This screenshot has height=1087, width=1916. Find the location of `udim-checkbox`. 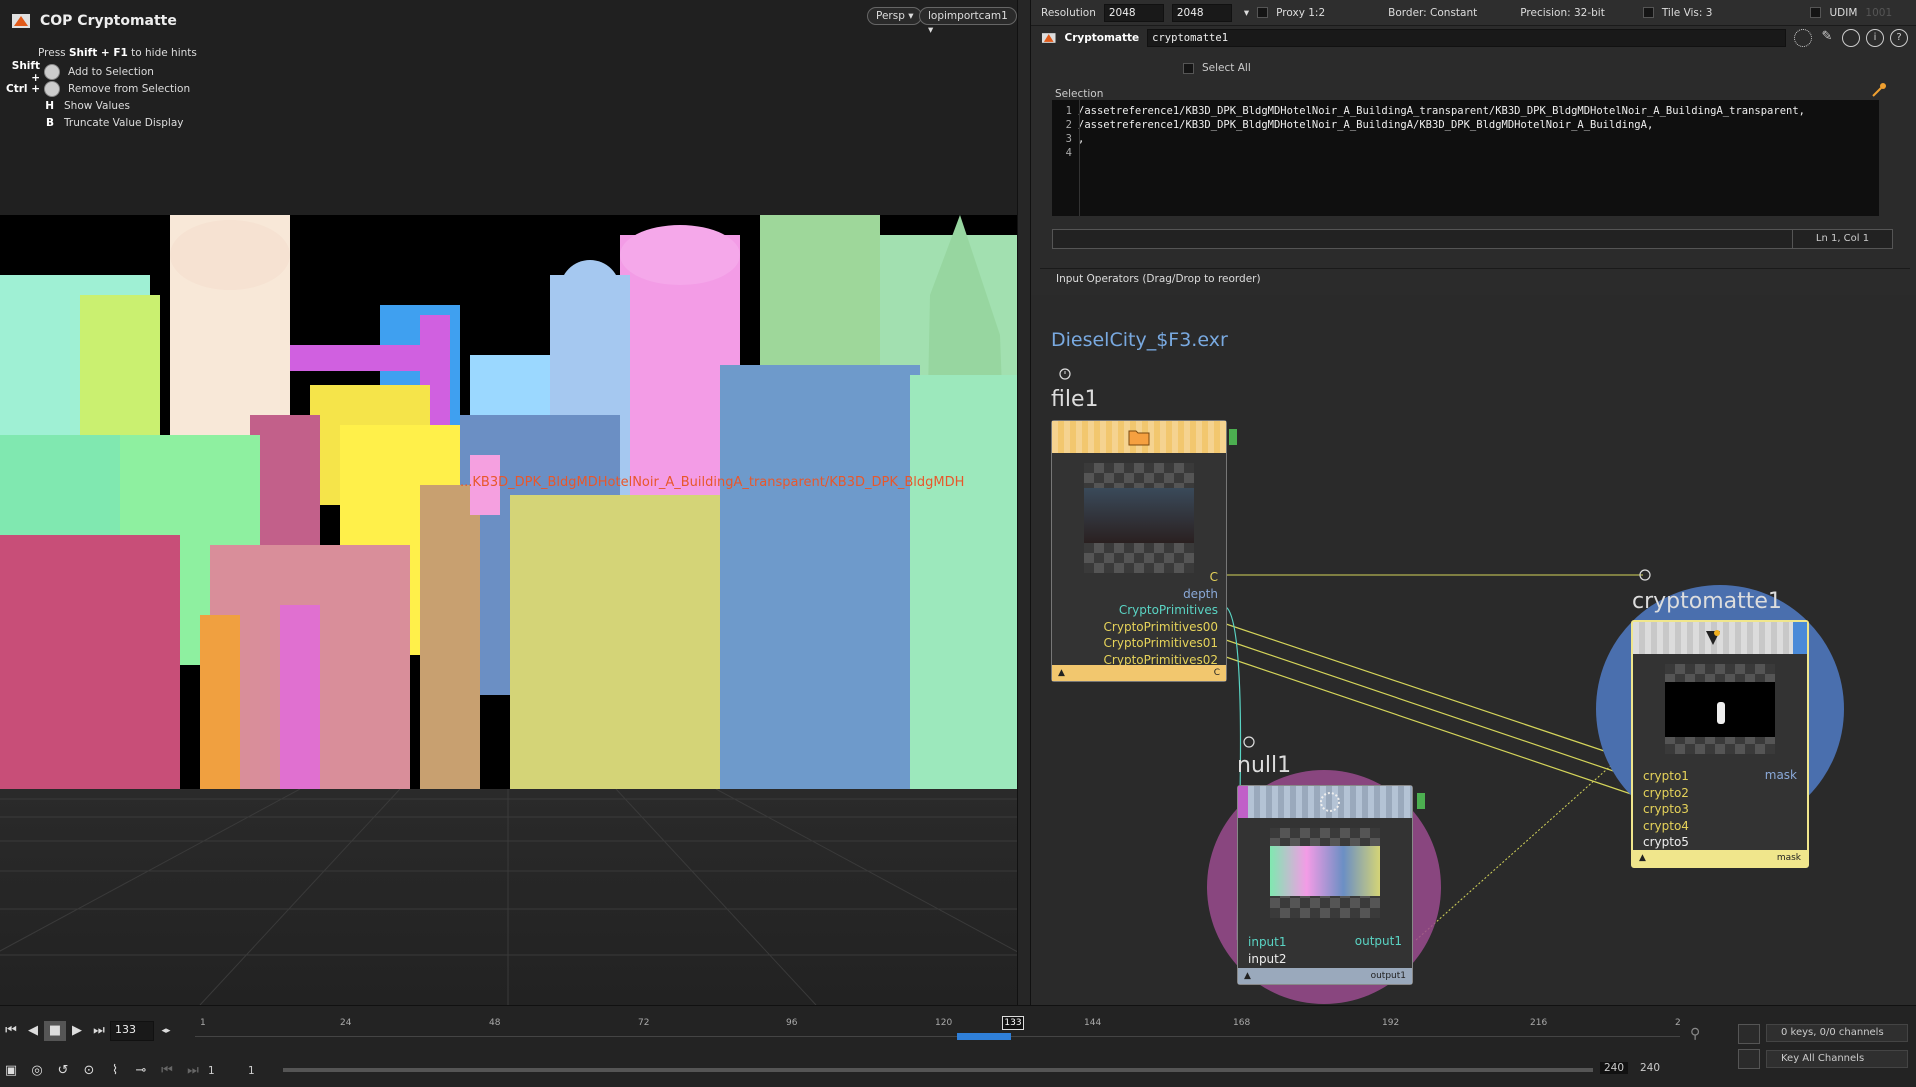

udim-checkbox is located at coordinates (1816, 12).